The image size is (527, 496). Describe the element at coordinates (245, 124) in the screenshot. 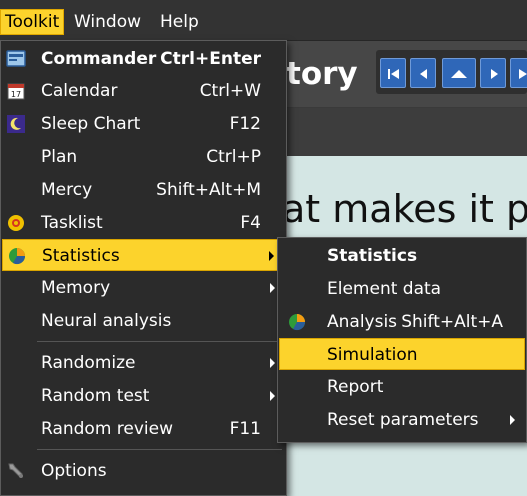

I see `shortcut-label: F12` at that location.